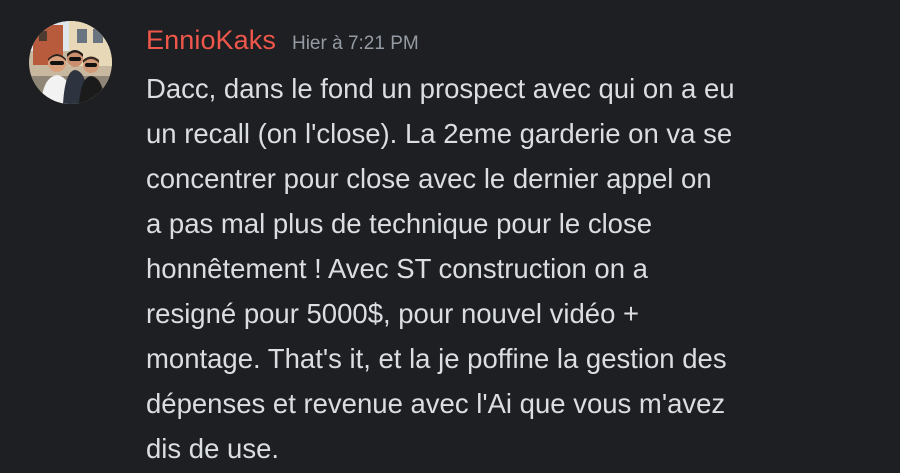 This screenshot has width=900, height=473. I want to click on message-header: EnnioKaks Hier à 7:21 PM, so click(282, 42).